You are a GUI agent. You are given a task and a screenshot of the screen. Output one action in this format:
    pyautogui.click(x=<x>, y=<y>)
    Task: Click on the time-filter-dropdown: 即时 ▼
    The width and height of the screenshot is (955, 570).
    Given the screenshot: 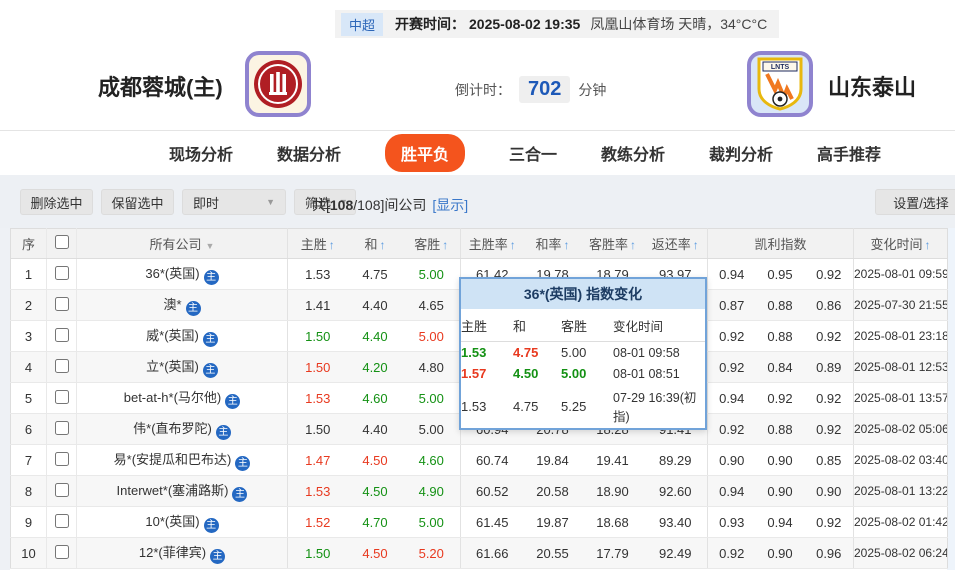 What is the action you would take?
    pyautogui.click(x=234, y=202)
    